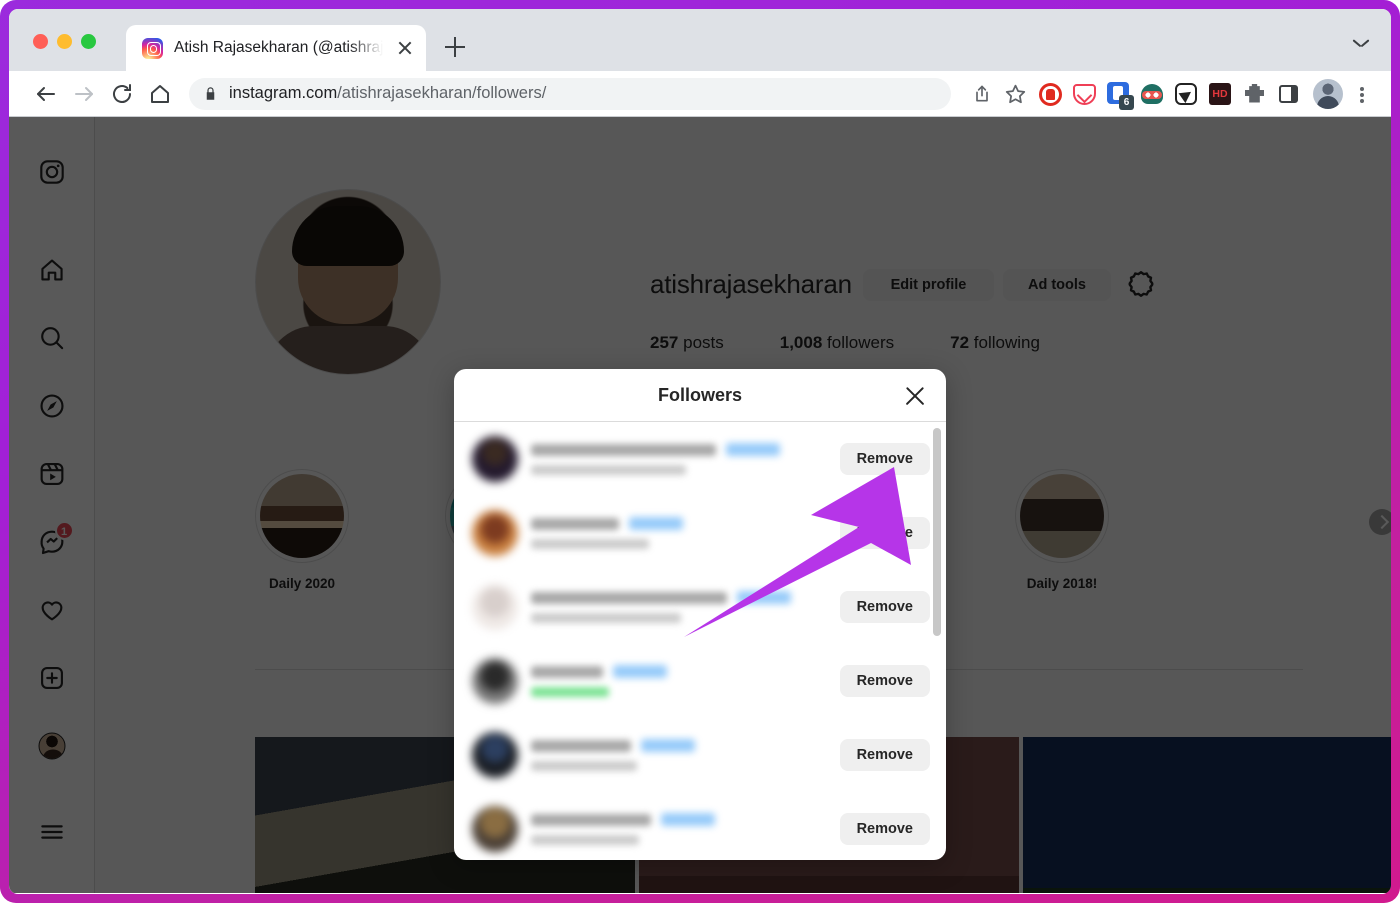  I want to click on highlight-item: Daily 2020, so click(302, 530).